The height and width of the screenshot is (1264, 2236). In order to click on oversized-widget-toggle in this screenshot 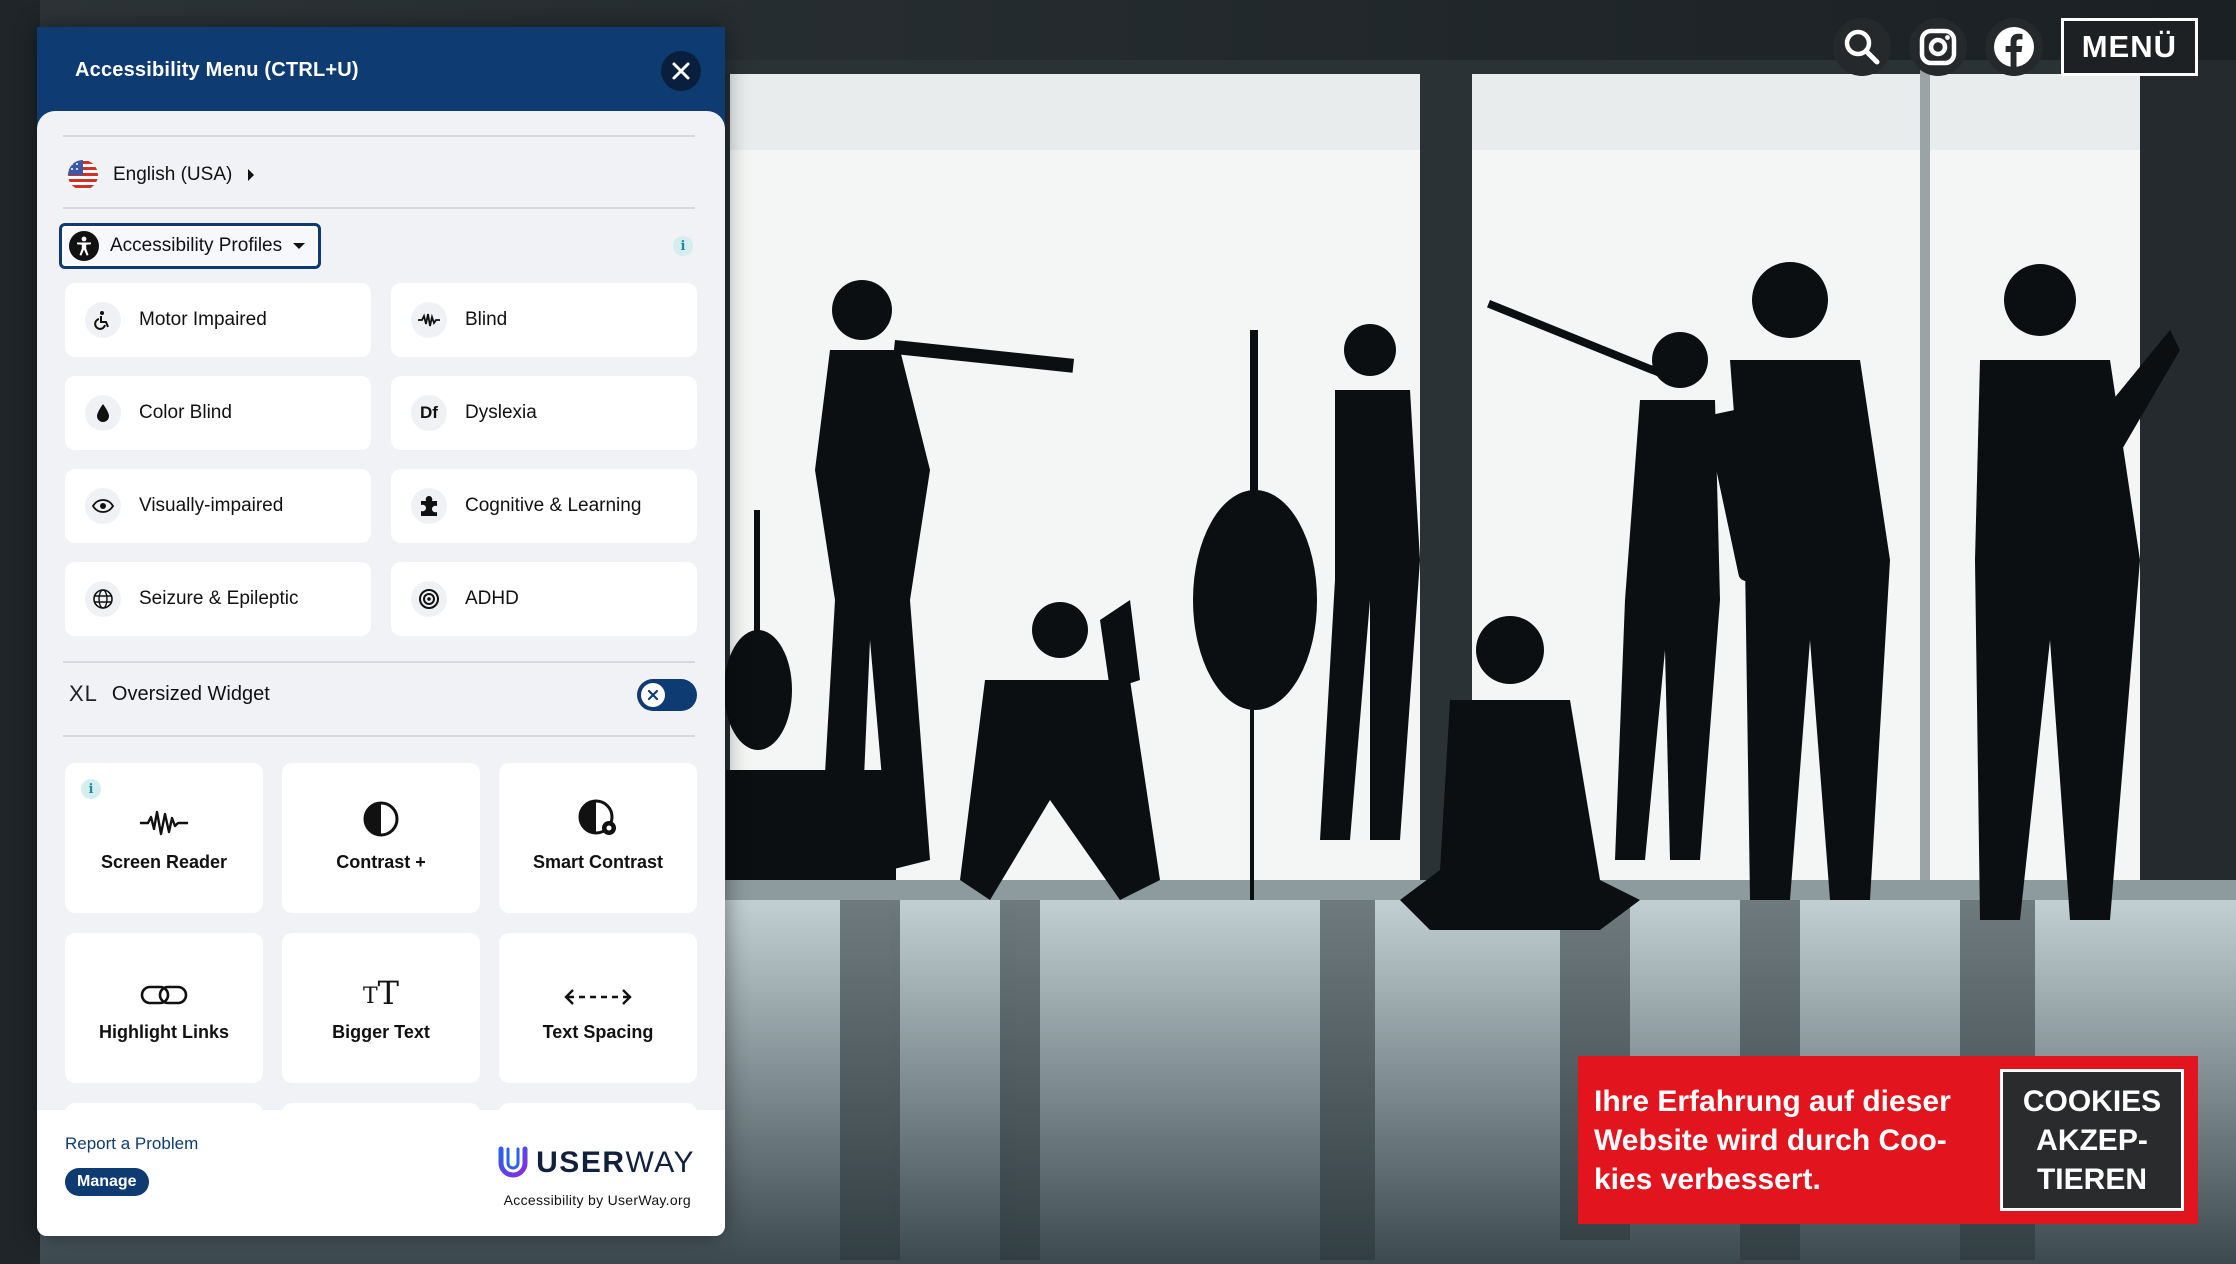, I will do `click(667, 695)`.